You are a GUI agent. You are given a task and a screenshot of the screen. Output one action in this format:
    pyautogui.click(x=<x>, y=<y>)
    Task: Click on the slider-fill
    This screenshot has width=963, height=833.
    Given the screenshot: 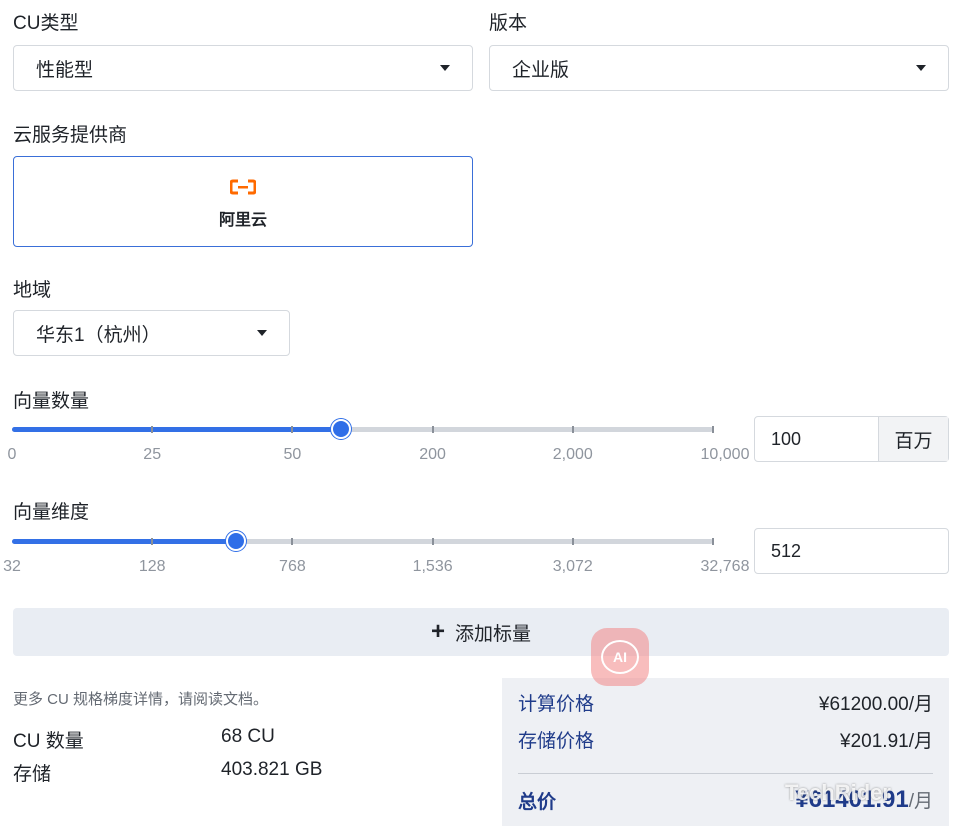 What is the action you would take?
    pyautogui.click(x=124, y=541)
    